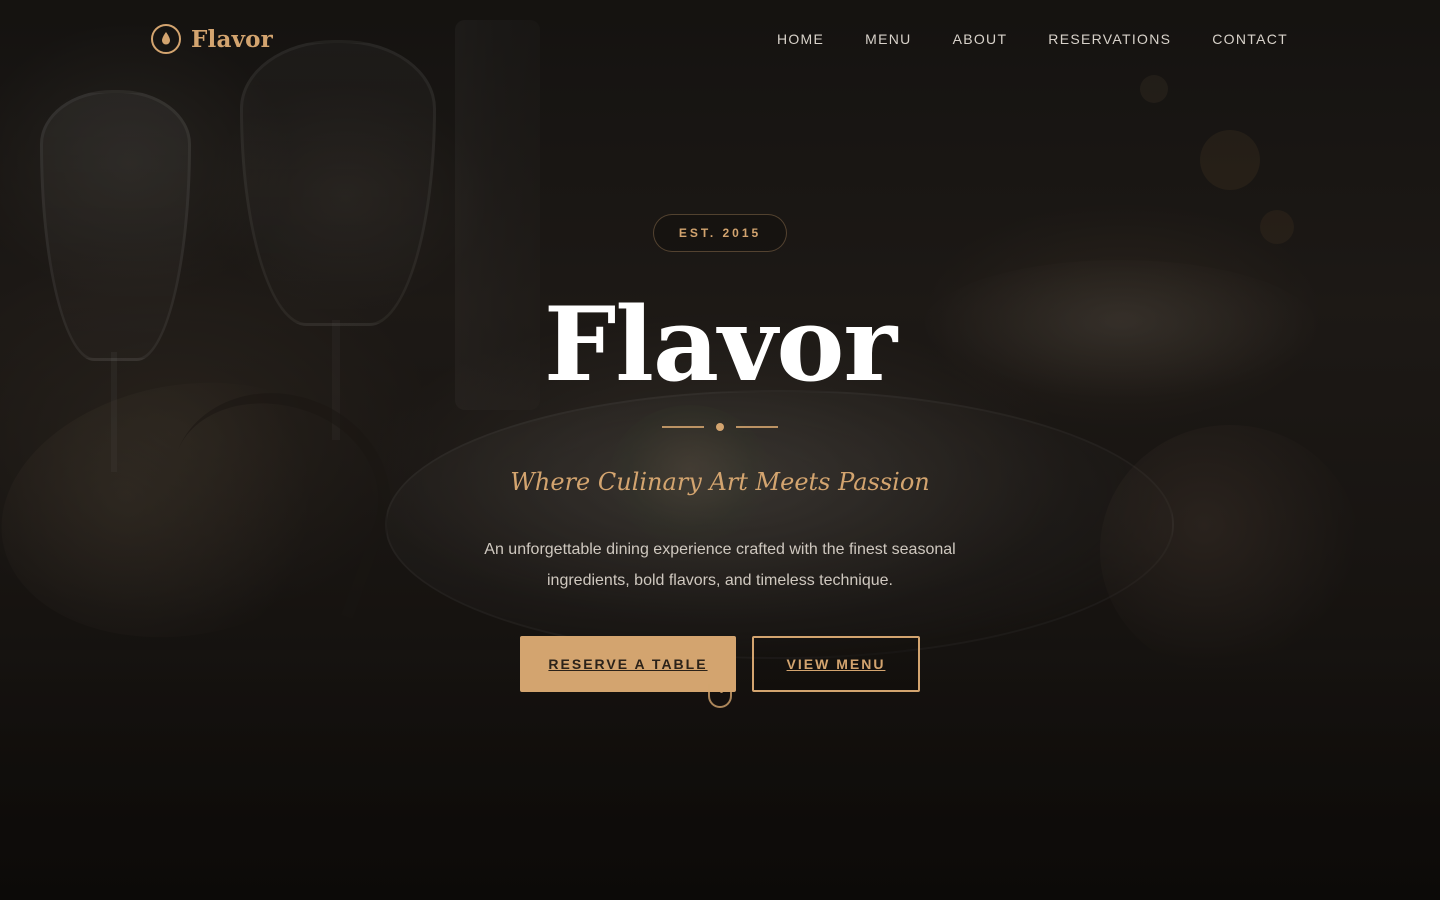 The width and height of the screenshot is (1440, 900). What do you see at coordinates (628, 664) in the screenshot?
I see `reserve-table-button: RESERVE A TABLE` at bounding box center [628, 664].